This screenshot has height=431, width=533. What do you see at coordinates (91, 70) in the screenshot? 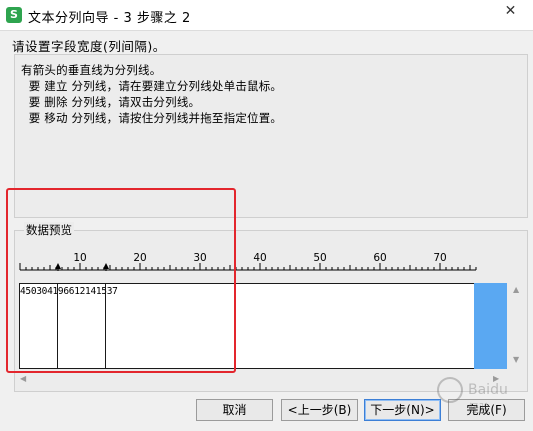
I see `info-line-1: 有箭头的垂直线为分列线。` at bounding box center [91, 70].